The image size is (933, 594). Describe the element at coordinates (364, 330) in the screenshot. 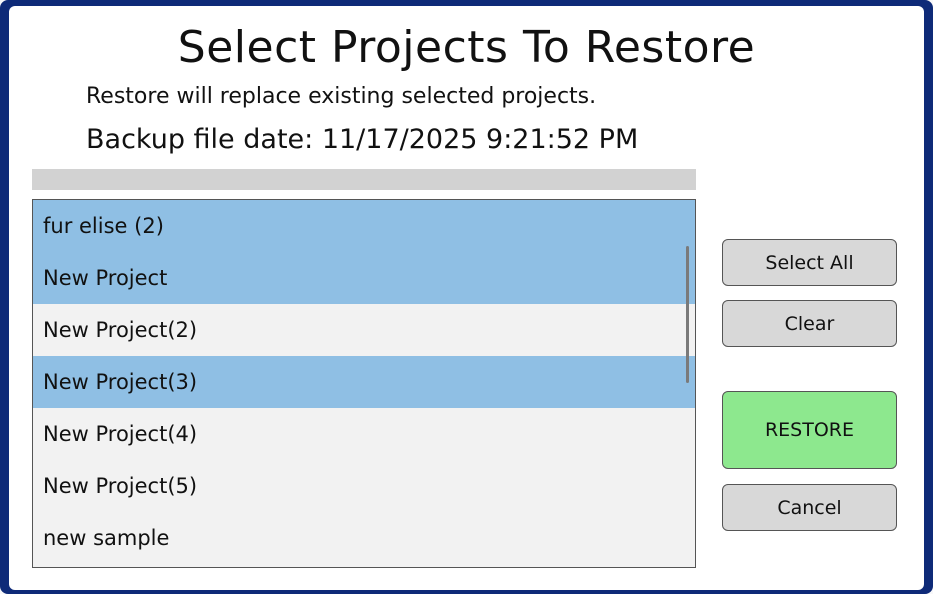

I see `list-item: New Project(2)` at that location.